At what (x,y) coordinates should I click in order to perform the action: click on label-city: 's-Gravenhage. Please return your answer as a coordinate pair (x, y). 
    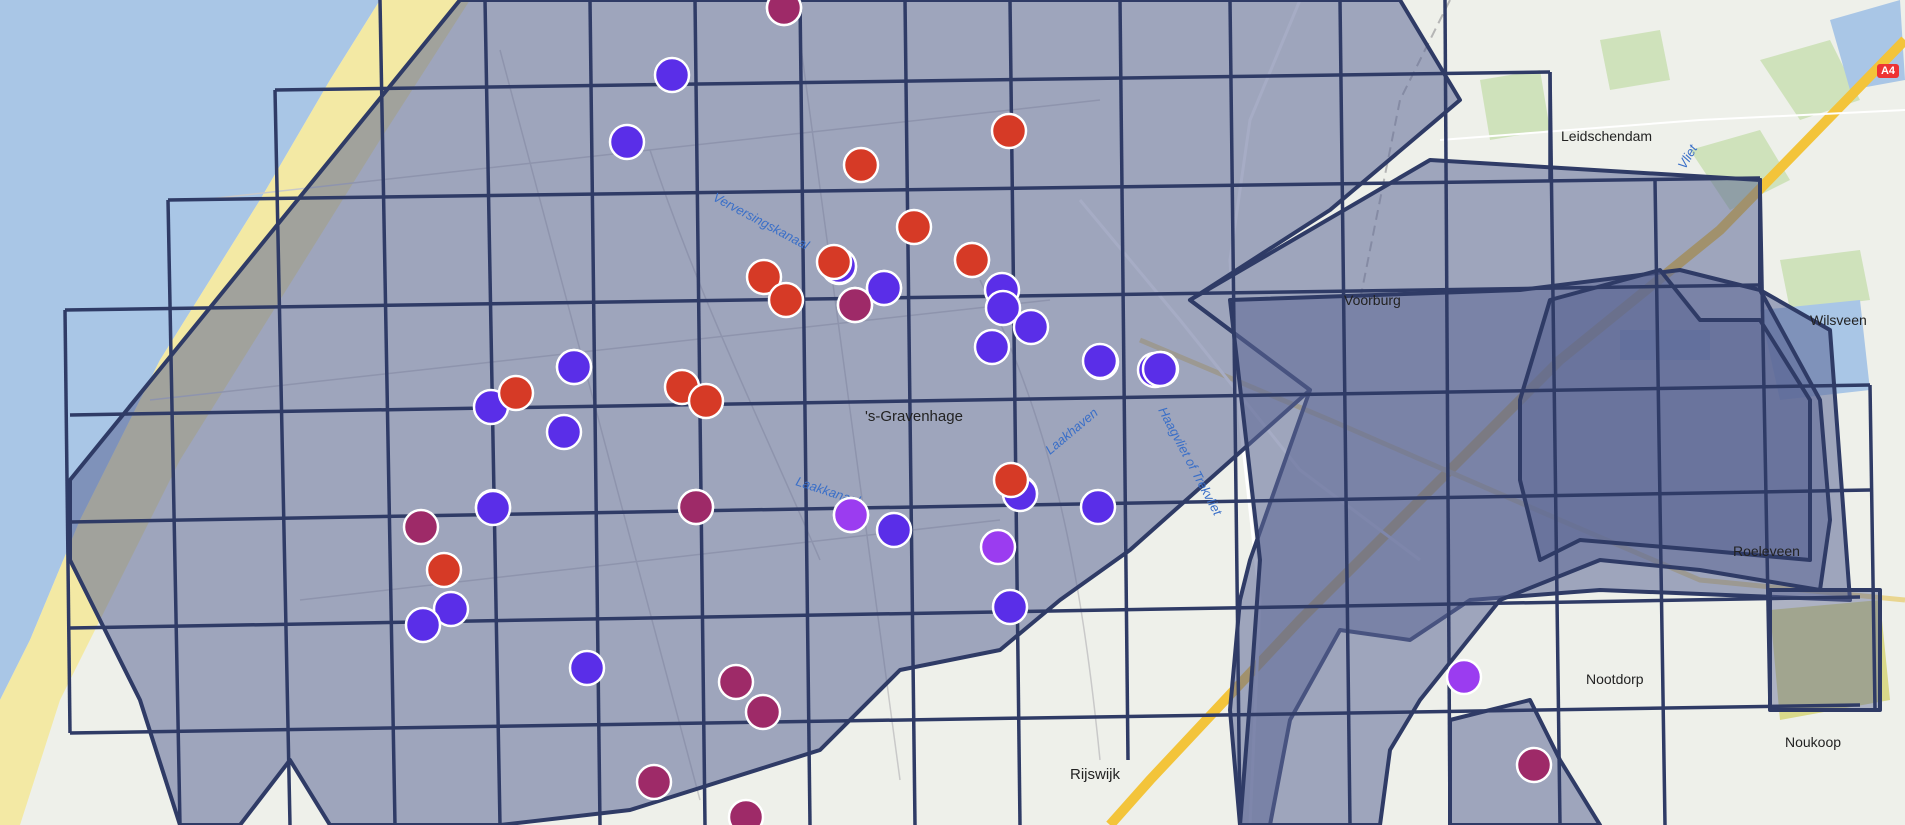
    Looking at the image, I should click on (914, 416).